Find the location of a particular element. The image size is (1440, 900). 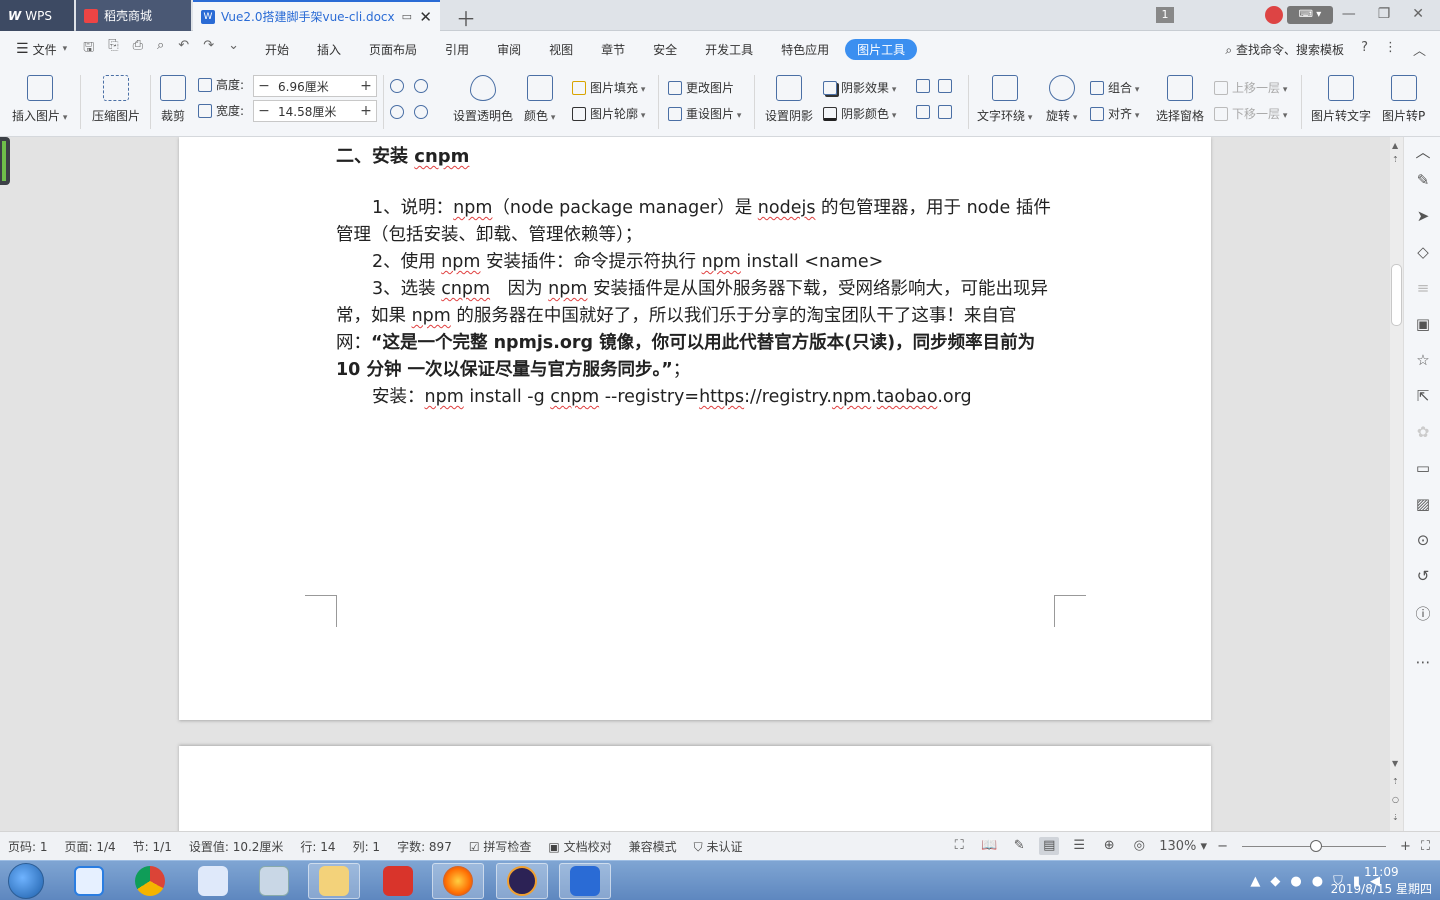

align-button: 对齐 is located at coordinates (1114, 113).